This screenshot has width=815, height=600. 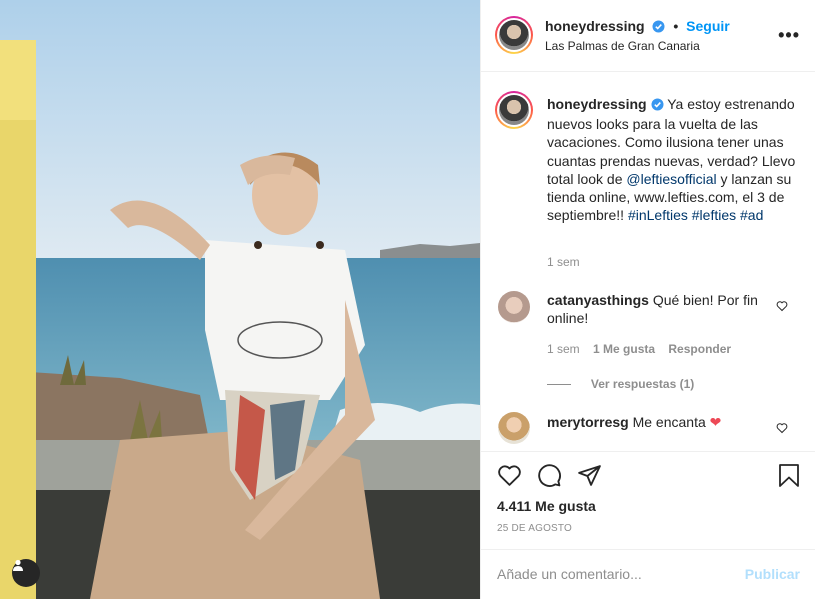 I want to click on save-icon, so click(x=789, y=475).